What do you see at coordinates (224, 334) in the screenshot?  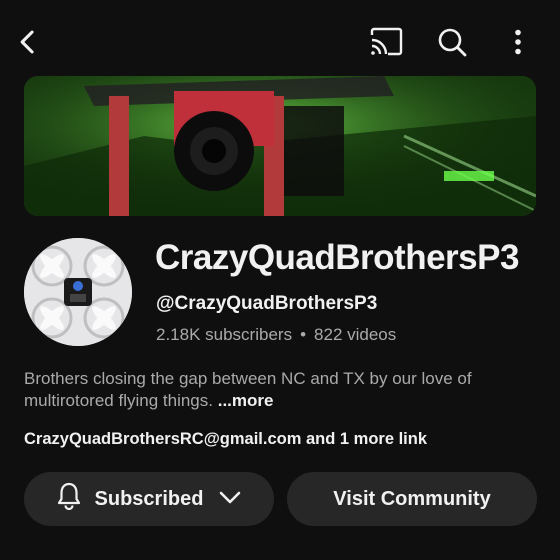 I see `subscriber-count: 2.18K subscribers` at bounding box center [224, 334].